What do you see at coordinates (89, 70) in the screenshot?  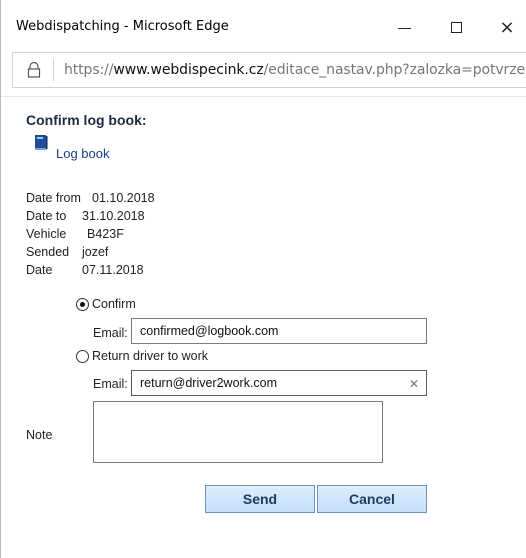 I see `url-scheme: https://` at bounding box center [89, 70].